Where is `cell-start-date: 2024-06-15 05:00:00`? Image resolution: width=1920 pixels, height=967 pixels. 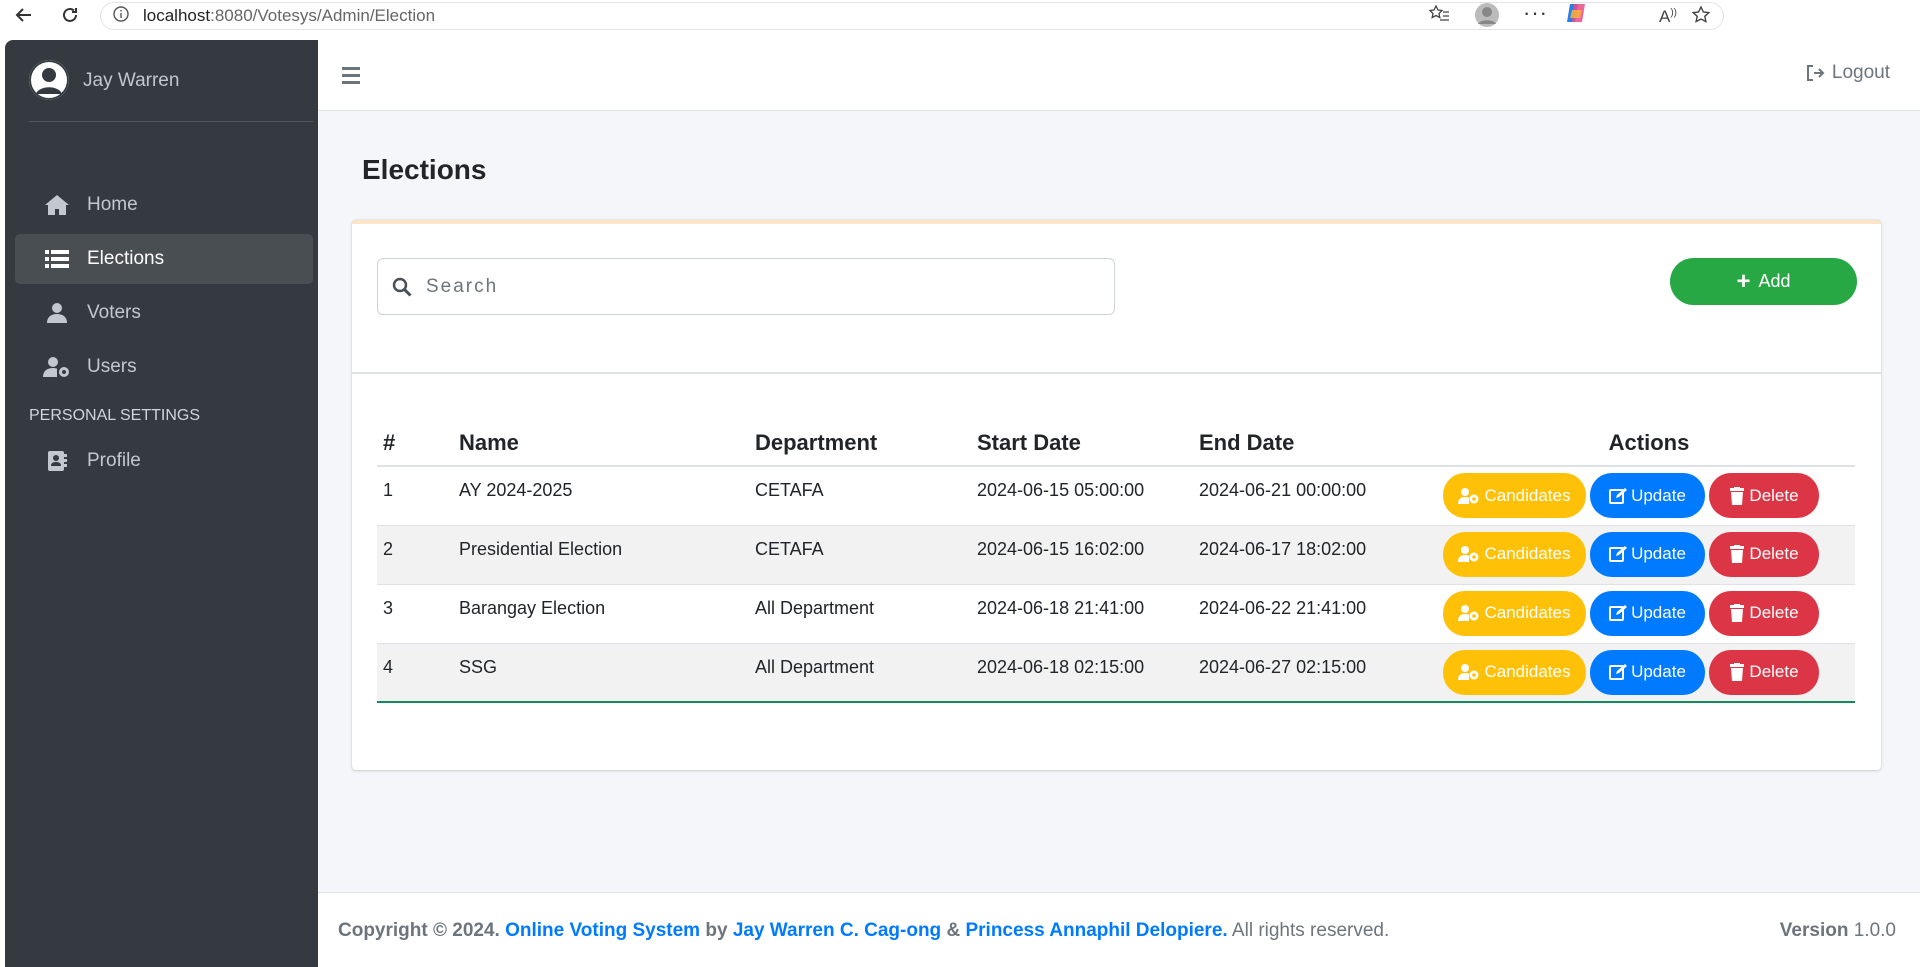 cell-start-date: 2024-06-15 05:00:00 is located at coordinates (1061, 490).